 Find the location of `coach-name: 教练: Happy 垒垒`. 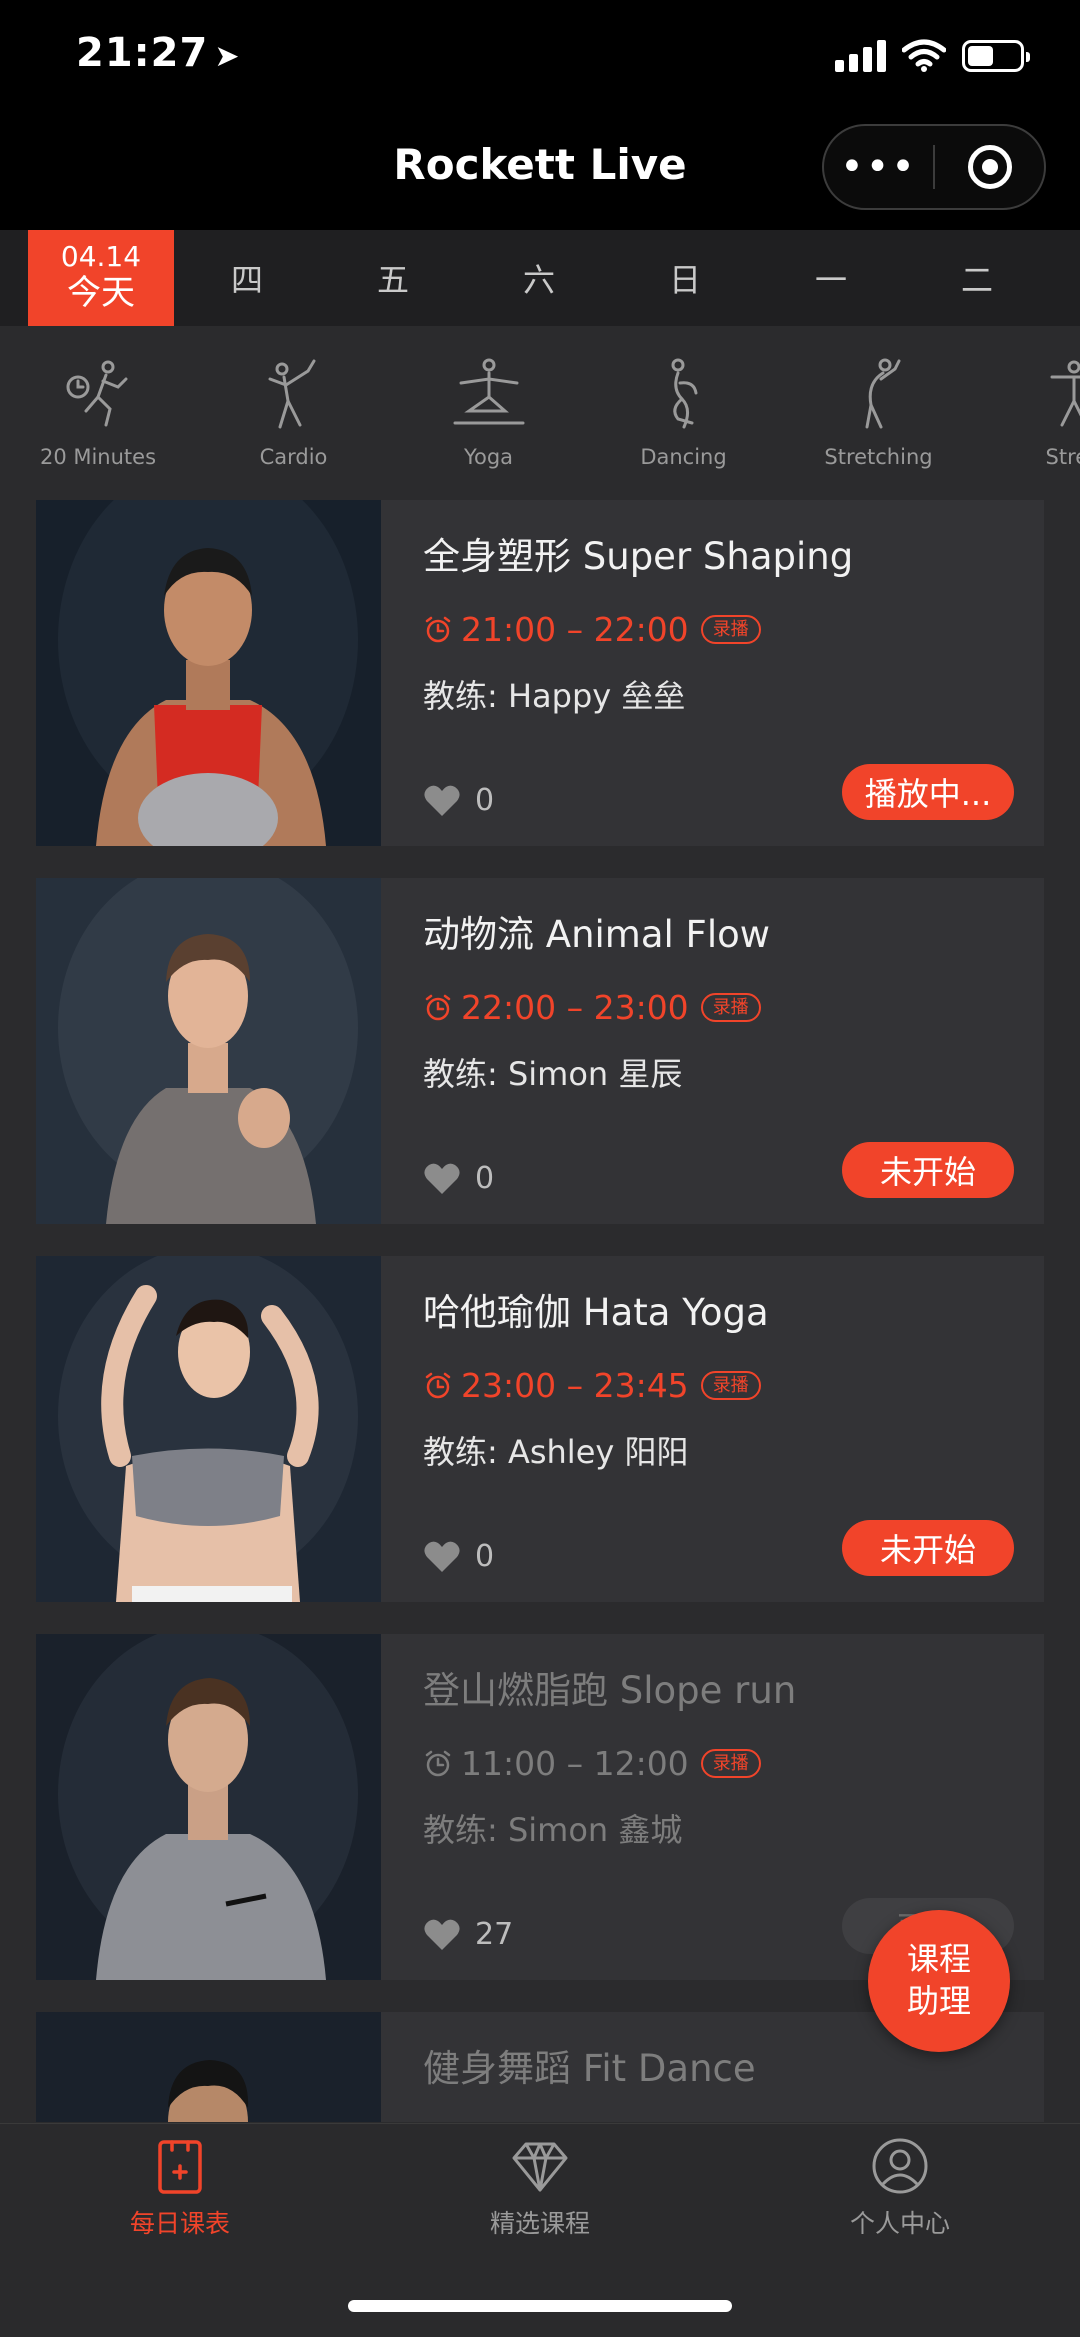

coach-name: 教练: Happy 垒垒 is located at coordinates (554, 696).